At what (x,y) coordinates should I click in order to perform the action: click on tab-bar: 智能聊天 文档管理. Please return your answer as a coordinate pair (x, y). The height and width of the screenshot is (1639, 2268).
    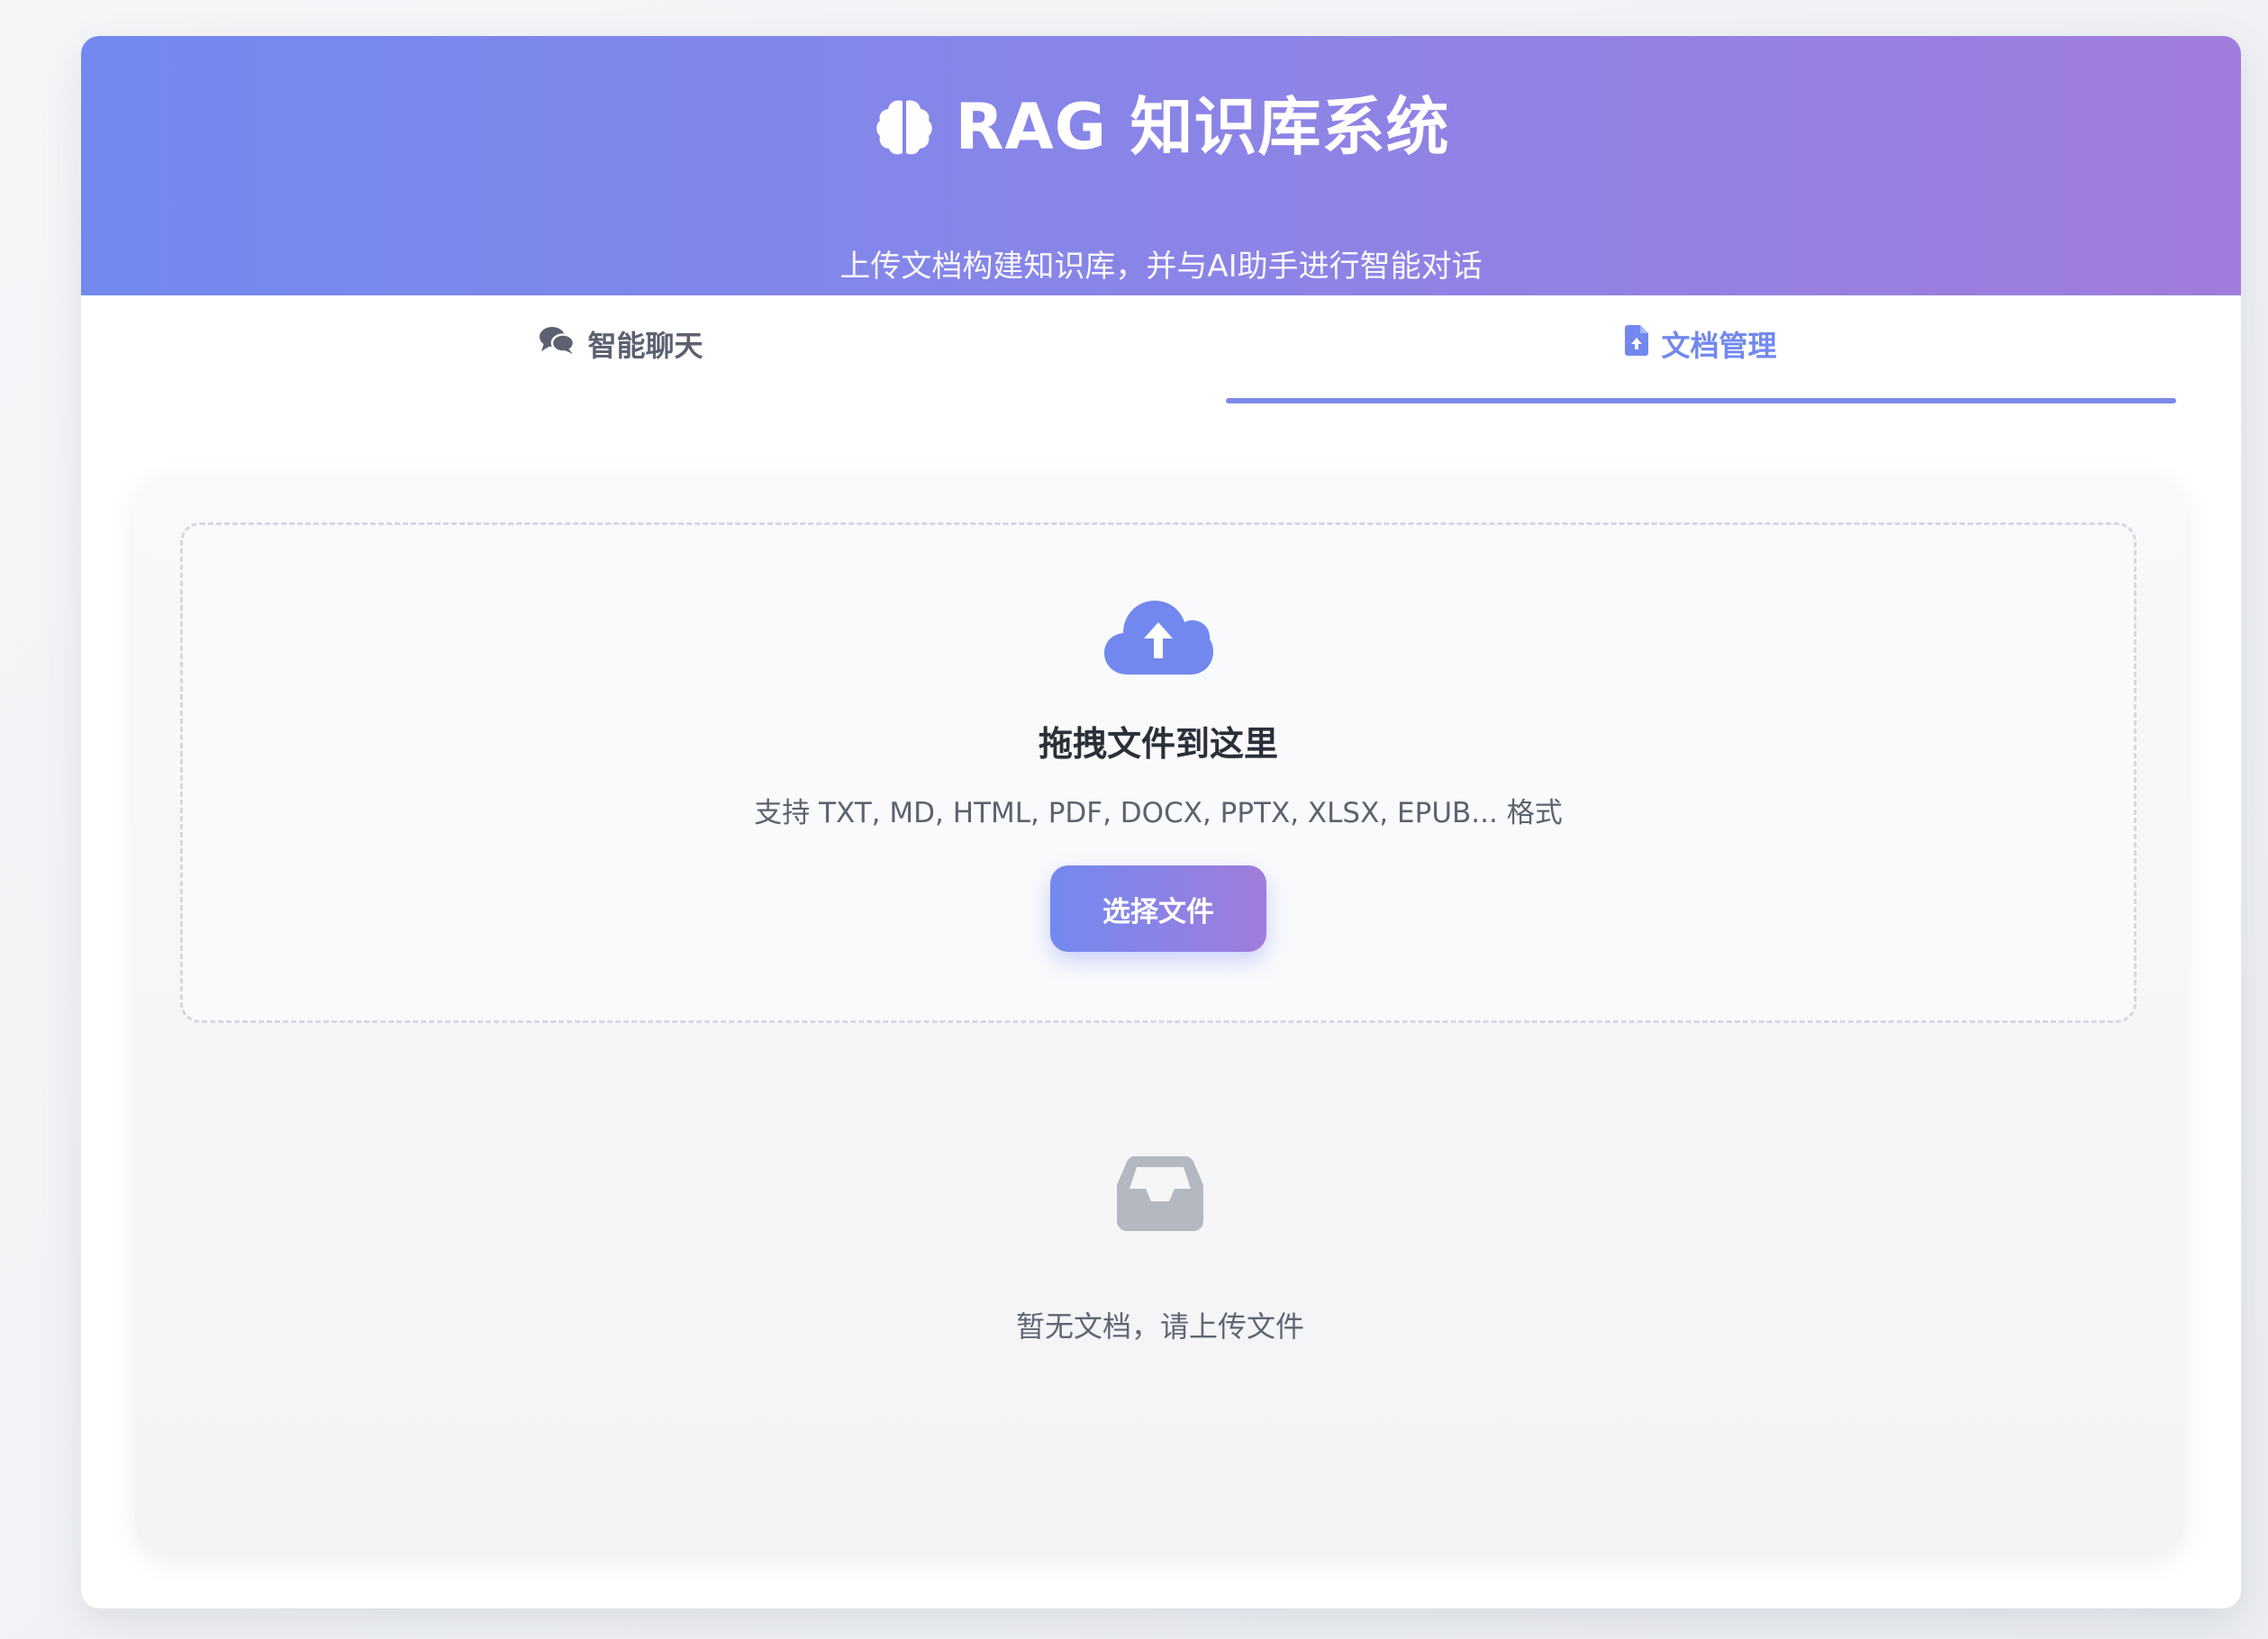
    Looking at the image, I should click on (1161, 358).